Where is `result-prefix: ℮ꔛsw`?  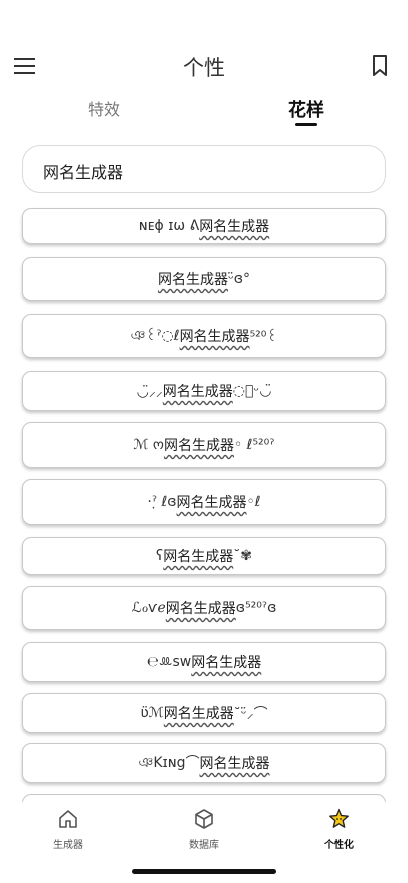
result-prefix: ℮ꔛsw is located at coordinates (169, 662).